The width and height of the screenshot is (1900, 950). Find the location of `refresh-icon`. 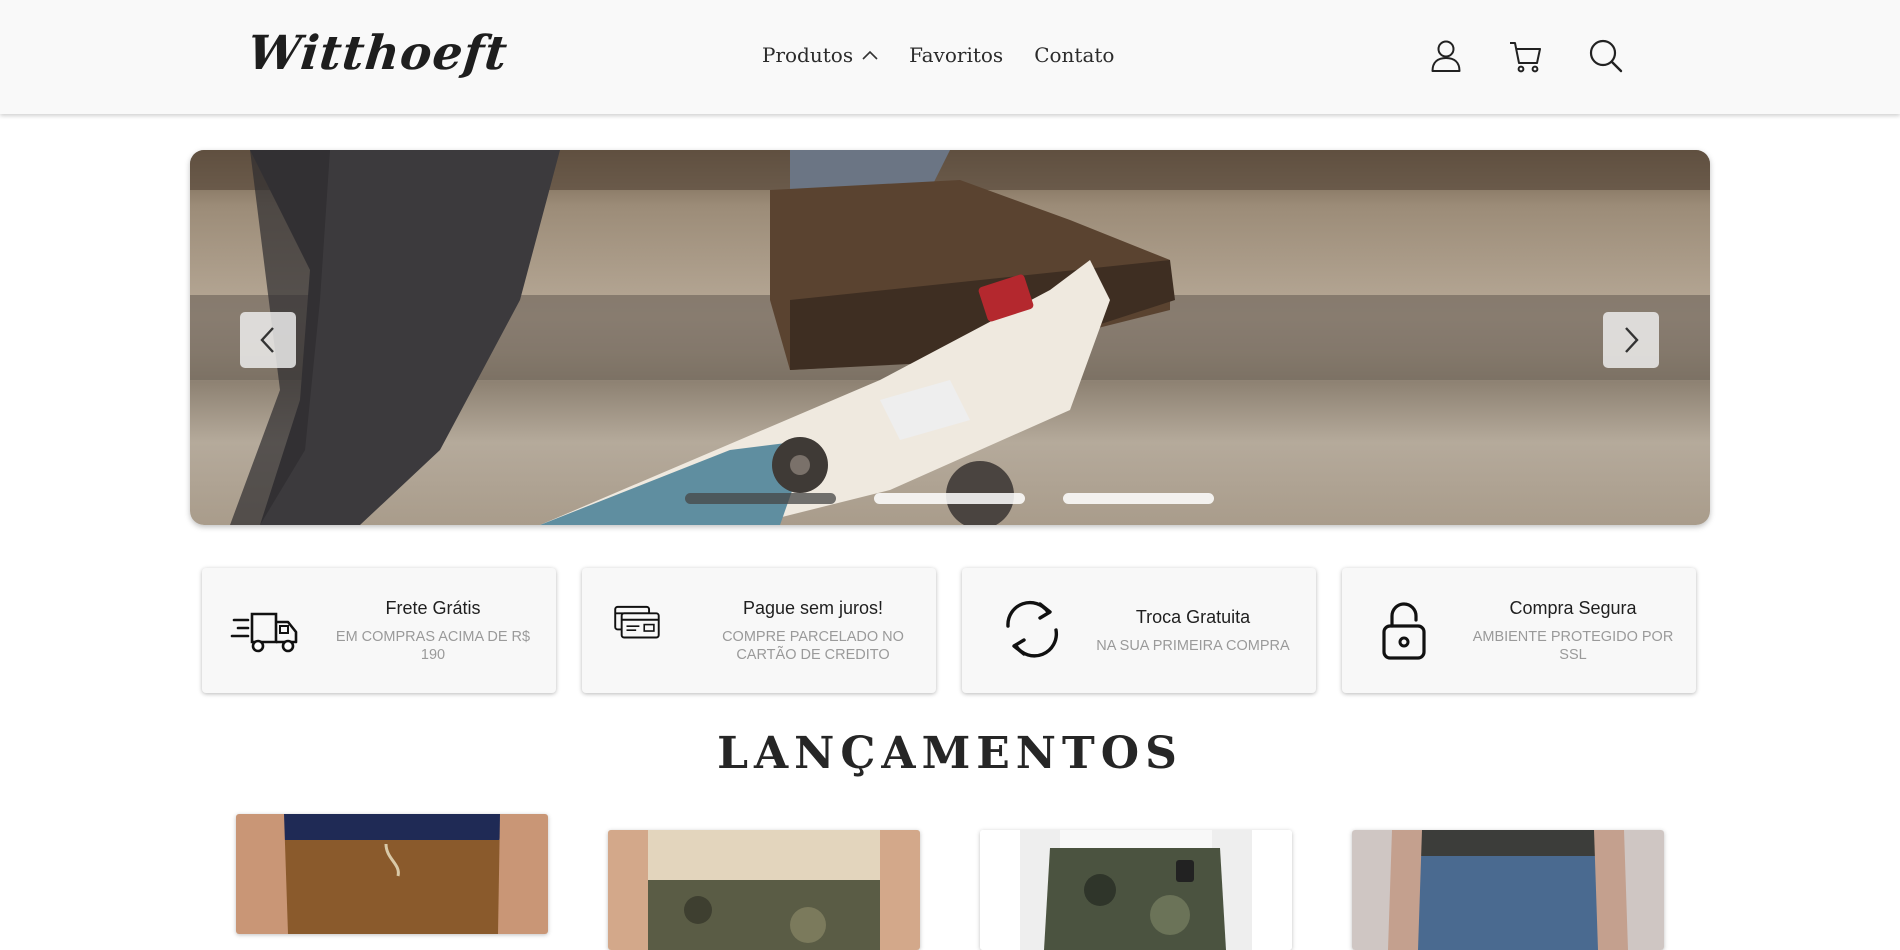

refresh-icon is located at coordinates (1032, 629).